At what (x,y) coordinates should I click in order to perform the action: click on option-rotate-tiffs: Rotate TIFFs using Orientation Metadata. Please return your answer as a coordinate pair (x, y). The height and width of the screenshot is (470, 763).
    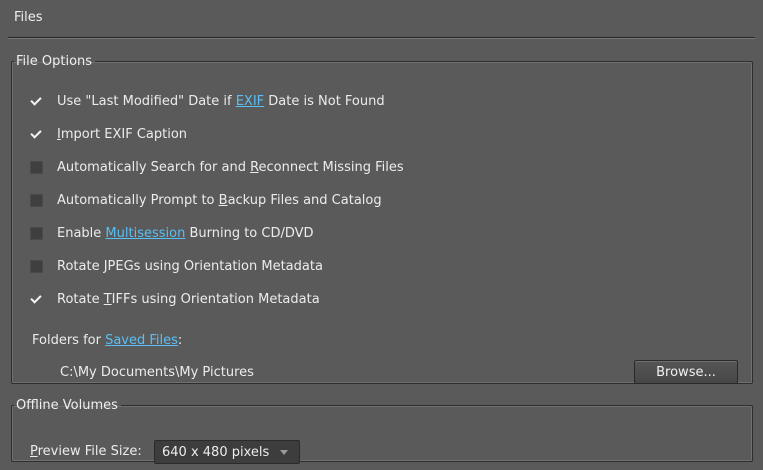
    Looking at the image, I should click on (175, 299).